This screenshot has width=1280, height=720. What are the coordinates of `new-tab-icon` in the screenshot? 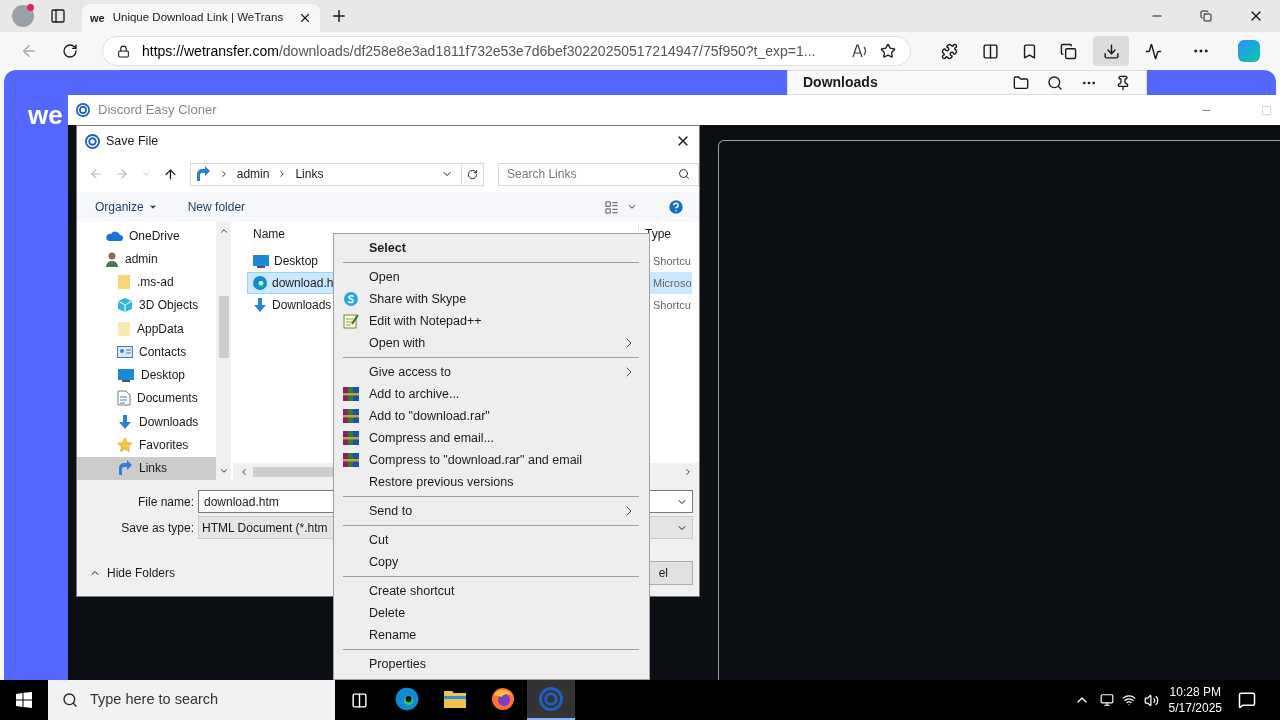 It's located at (339, 16).